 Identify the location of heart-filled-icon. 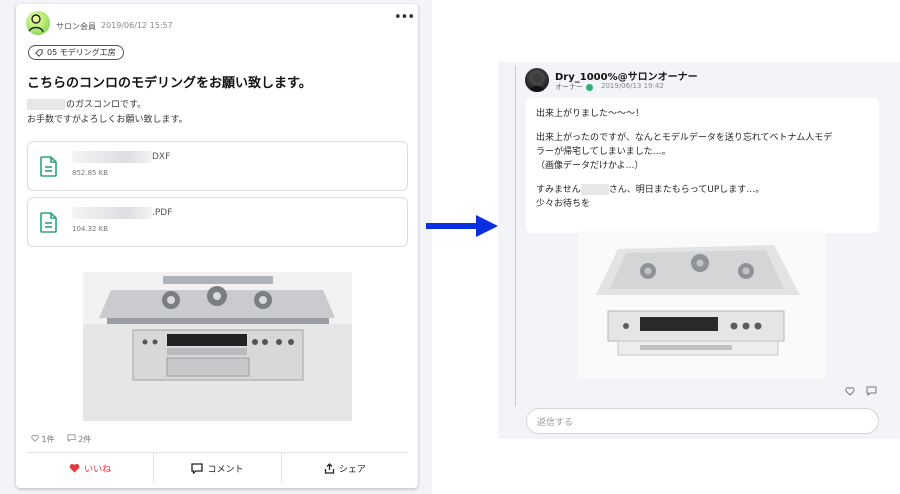
(74, 468).